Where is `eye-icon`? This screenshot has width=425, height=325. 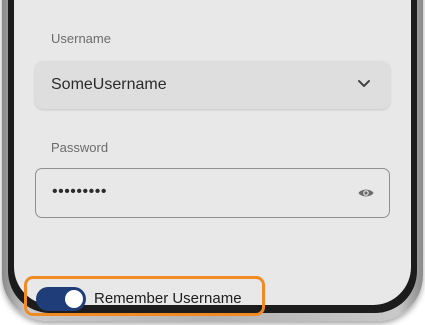
eye-icon is located at coordinates (366, 193).